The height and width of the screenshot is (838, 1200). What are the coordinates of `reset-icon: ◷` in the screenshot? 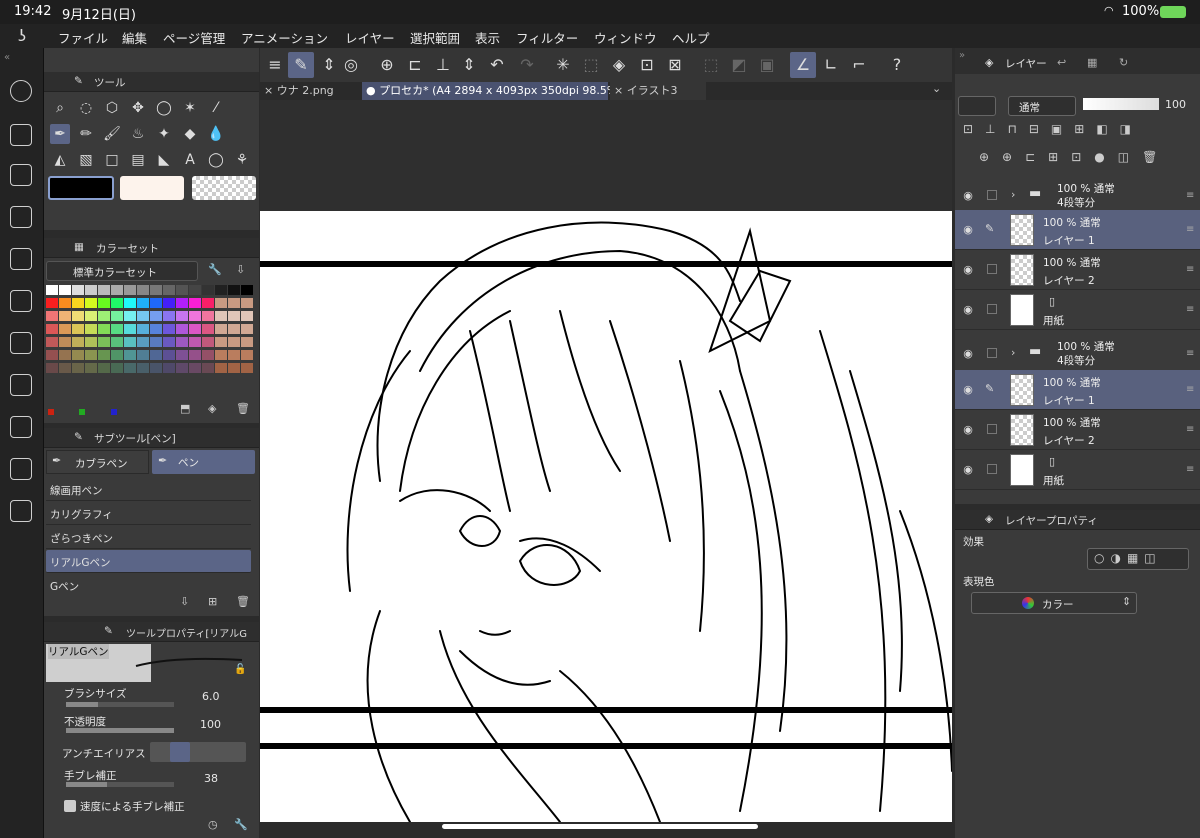 It's located at (213, 824).